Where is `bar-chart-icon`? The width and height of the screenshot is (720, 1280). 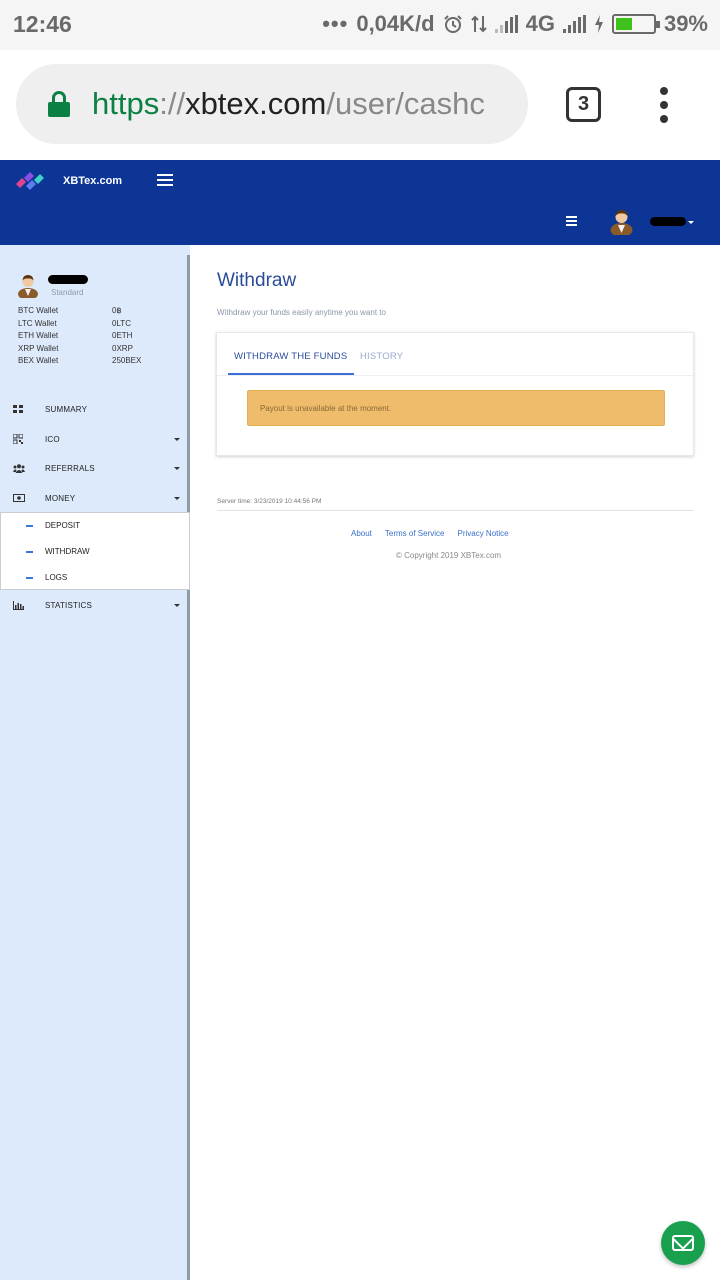
bar-chart-icon is located at coordinates (18, 605).